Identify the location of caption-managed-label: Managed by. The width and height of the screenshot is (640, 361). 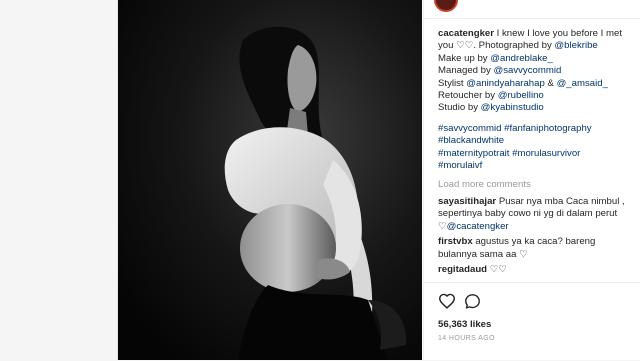
(466, 71).